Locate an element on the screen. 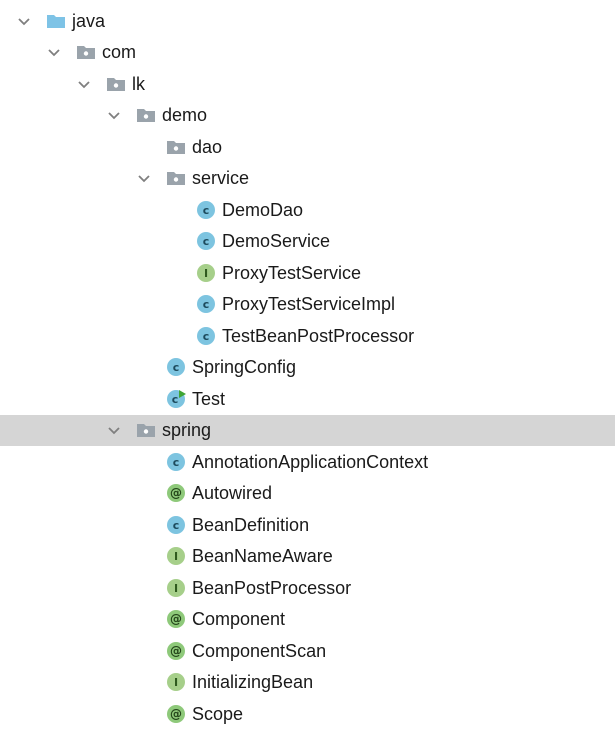 The height and width of the screenshot is (732, 615). tree-node-scope: @ Scope is located at coordinates (307, 714).